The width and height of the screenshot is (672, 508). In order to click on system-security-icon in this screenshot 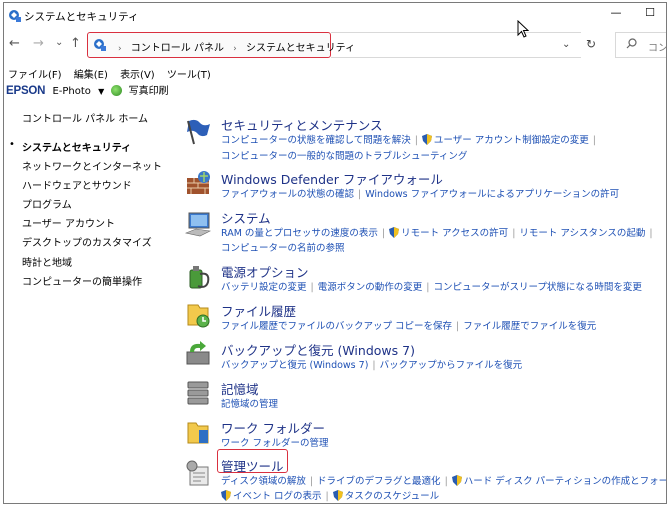, I will do `click(15, 16)`.